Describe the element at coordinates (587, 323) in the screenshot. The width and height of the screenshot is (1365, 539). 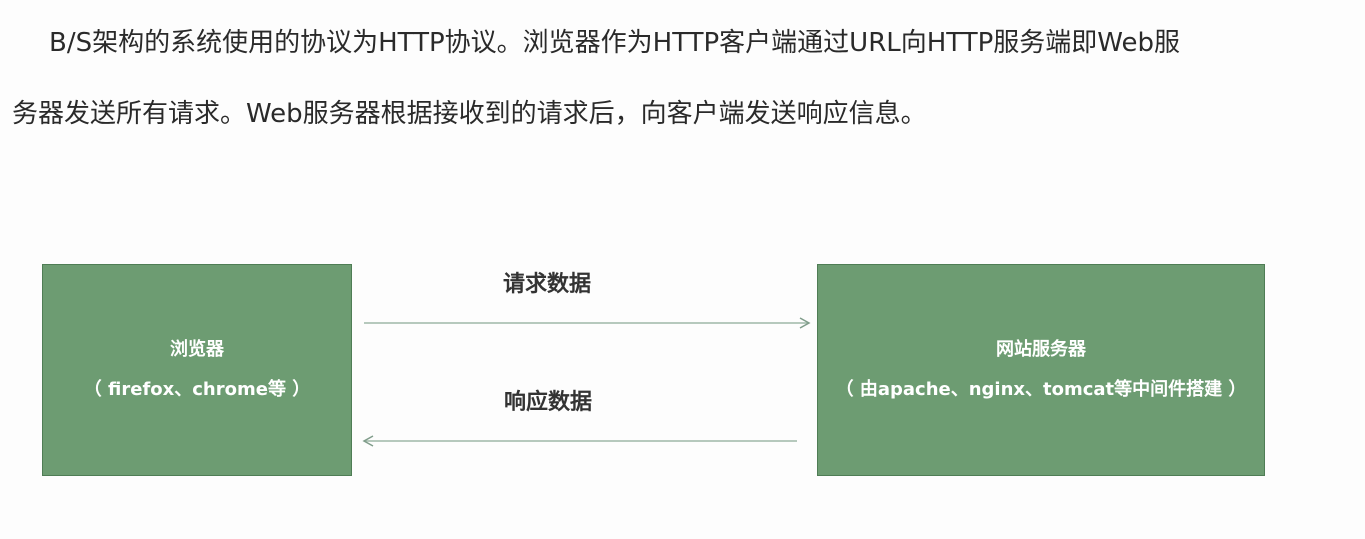
I see `request-arrow` at that location.